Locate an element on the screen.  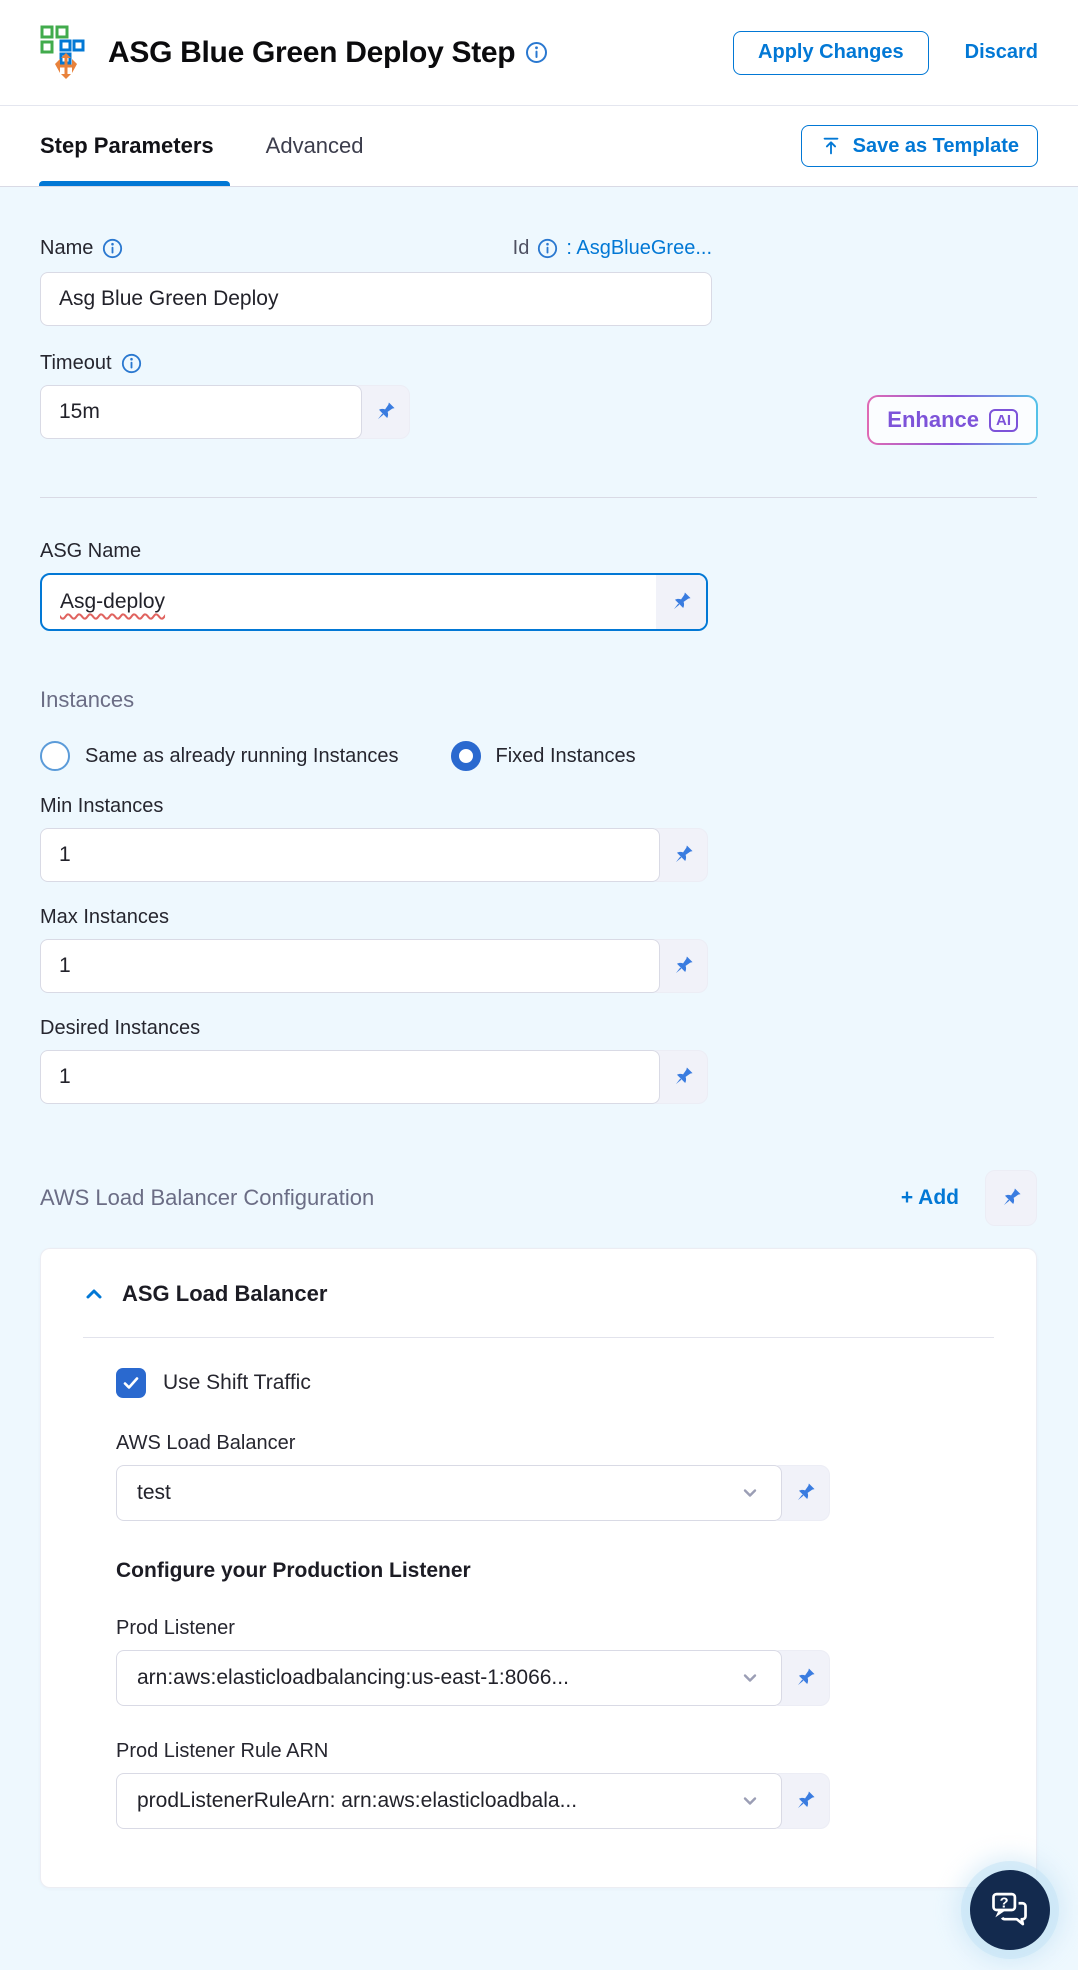
max-instances-label: Max Instances is located at coordinates (104, 917).